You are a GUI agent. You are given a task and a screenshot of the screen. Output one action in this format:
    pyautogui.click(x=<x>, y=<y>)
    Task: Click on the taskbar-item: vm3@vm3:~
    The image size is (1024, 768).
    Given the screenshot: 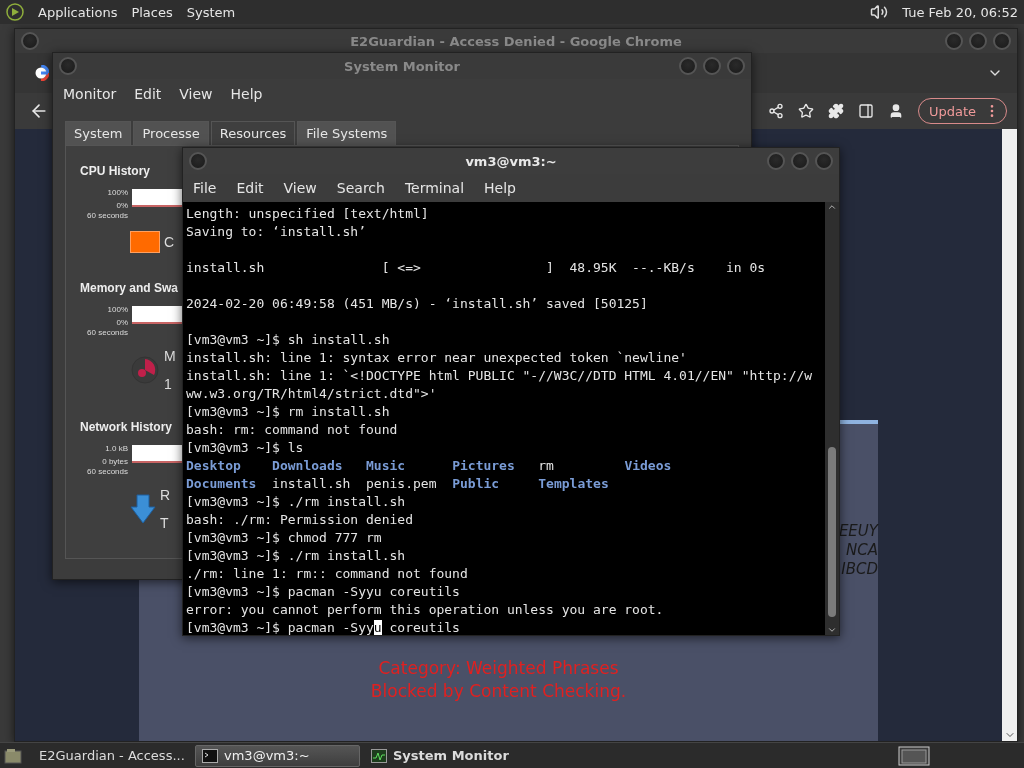 What is the action you would take?
    pyautogui.click(x=277, y=755)
    